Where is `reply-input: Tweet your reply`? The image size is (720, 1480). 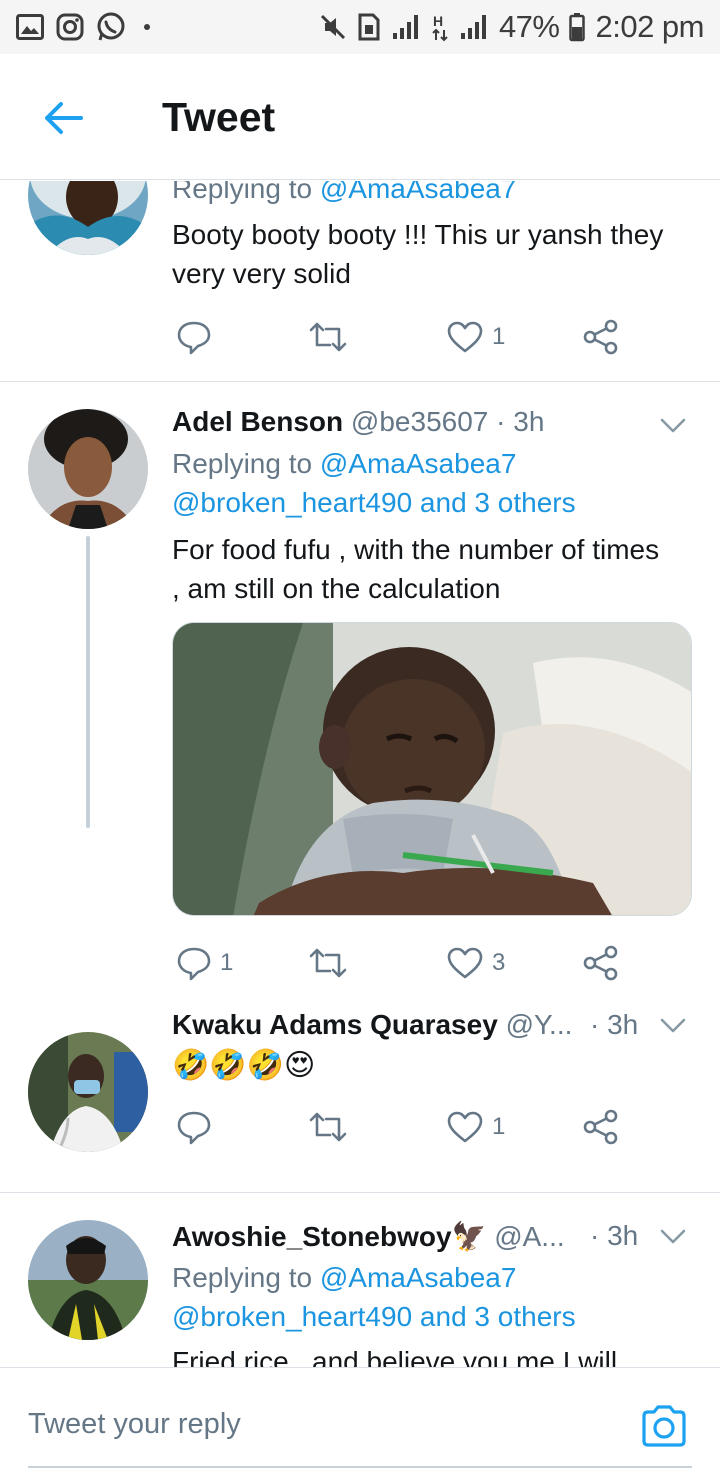
reply-input: Tweet your reply is located at coordinates (134, 1424).